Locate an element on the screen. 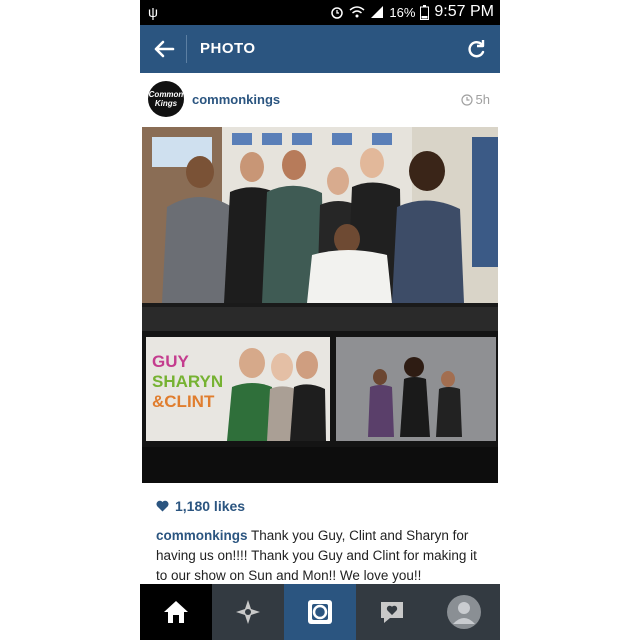 This screenshot has height=640, width=640. avatar-logo-text: Common Kings is located at coordinates (166, 99).